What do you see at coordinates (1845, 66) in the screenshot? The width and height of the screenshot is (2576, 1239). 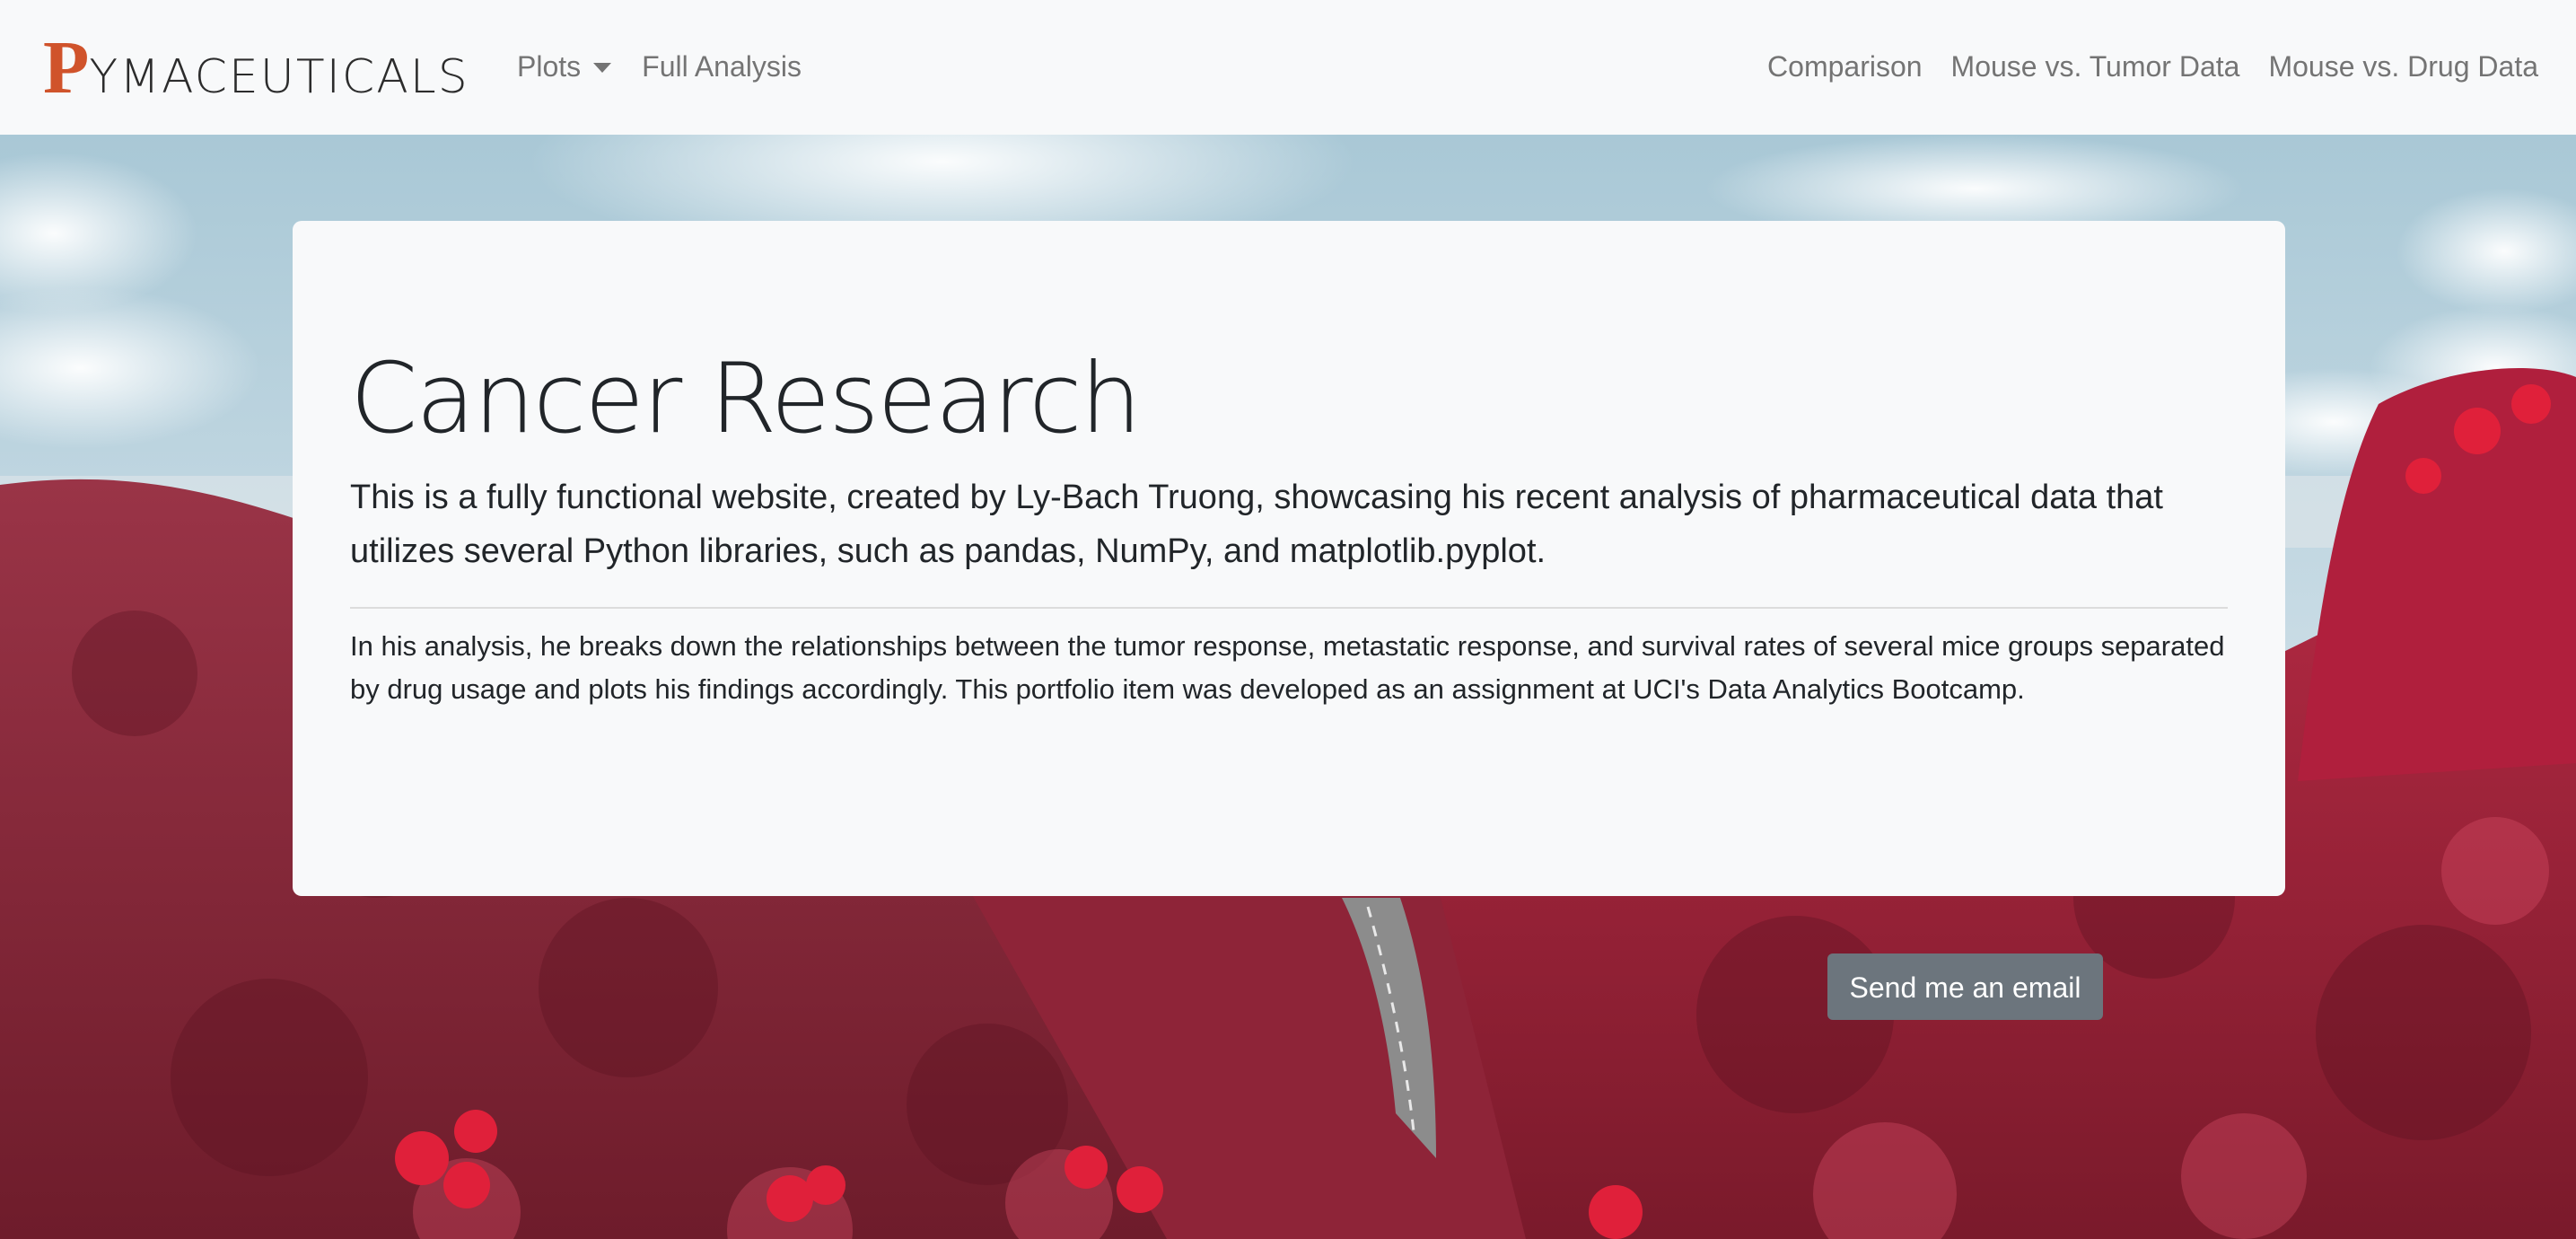 I see `nav-item-comparison: Comparison` at bounding box center [1845, 66].